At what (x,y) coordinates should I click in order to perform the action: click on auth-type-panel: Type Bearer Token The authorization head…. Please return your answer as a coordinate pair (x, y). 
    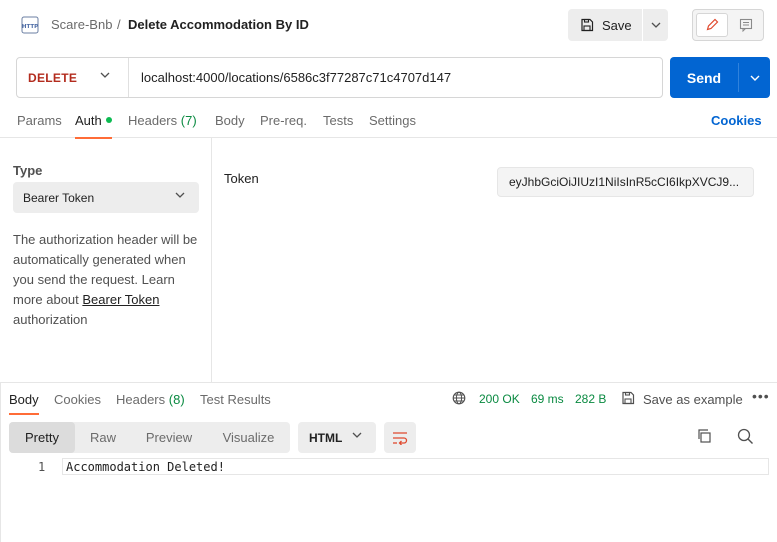
    Looking at the image, I should click on (106, 260).